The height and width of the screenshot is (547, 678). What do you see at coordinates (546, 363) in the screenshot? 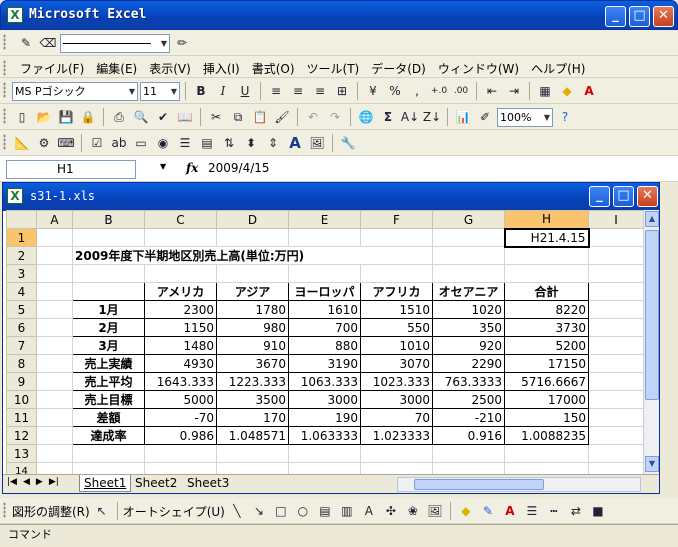
I see `value-cell: 17150` at bounding box center [546, 363].